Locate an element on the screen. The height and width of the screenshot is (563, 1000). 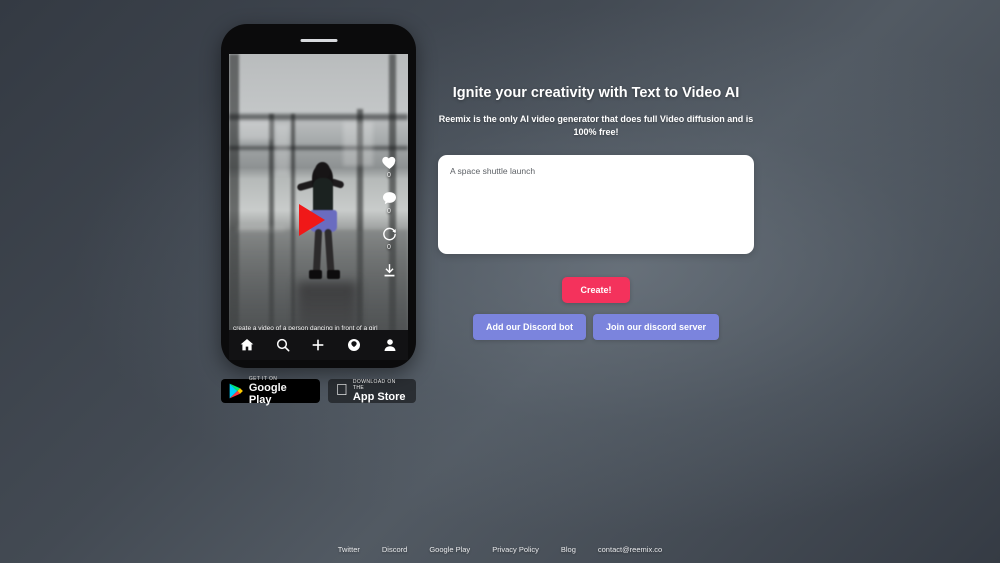
remix-action: 0 is located at coordinates (389, 239).